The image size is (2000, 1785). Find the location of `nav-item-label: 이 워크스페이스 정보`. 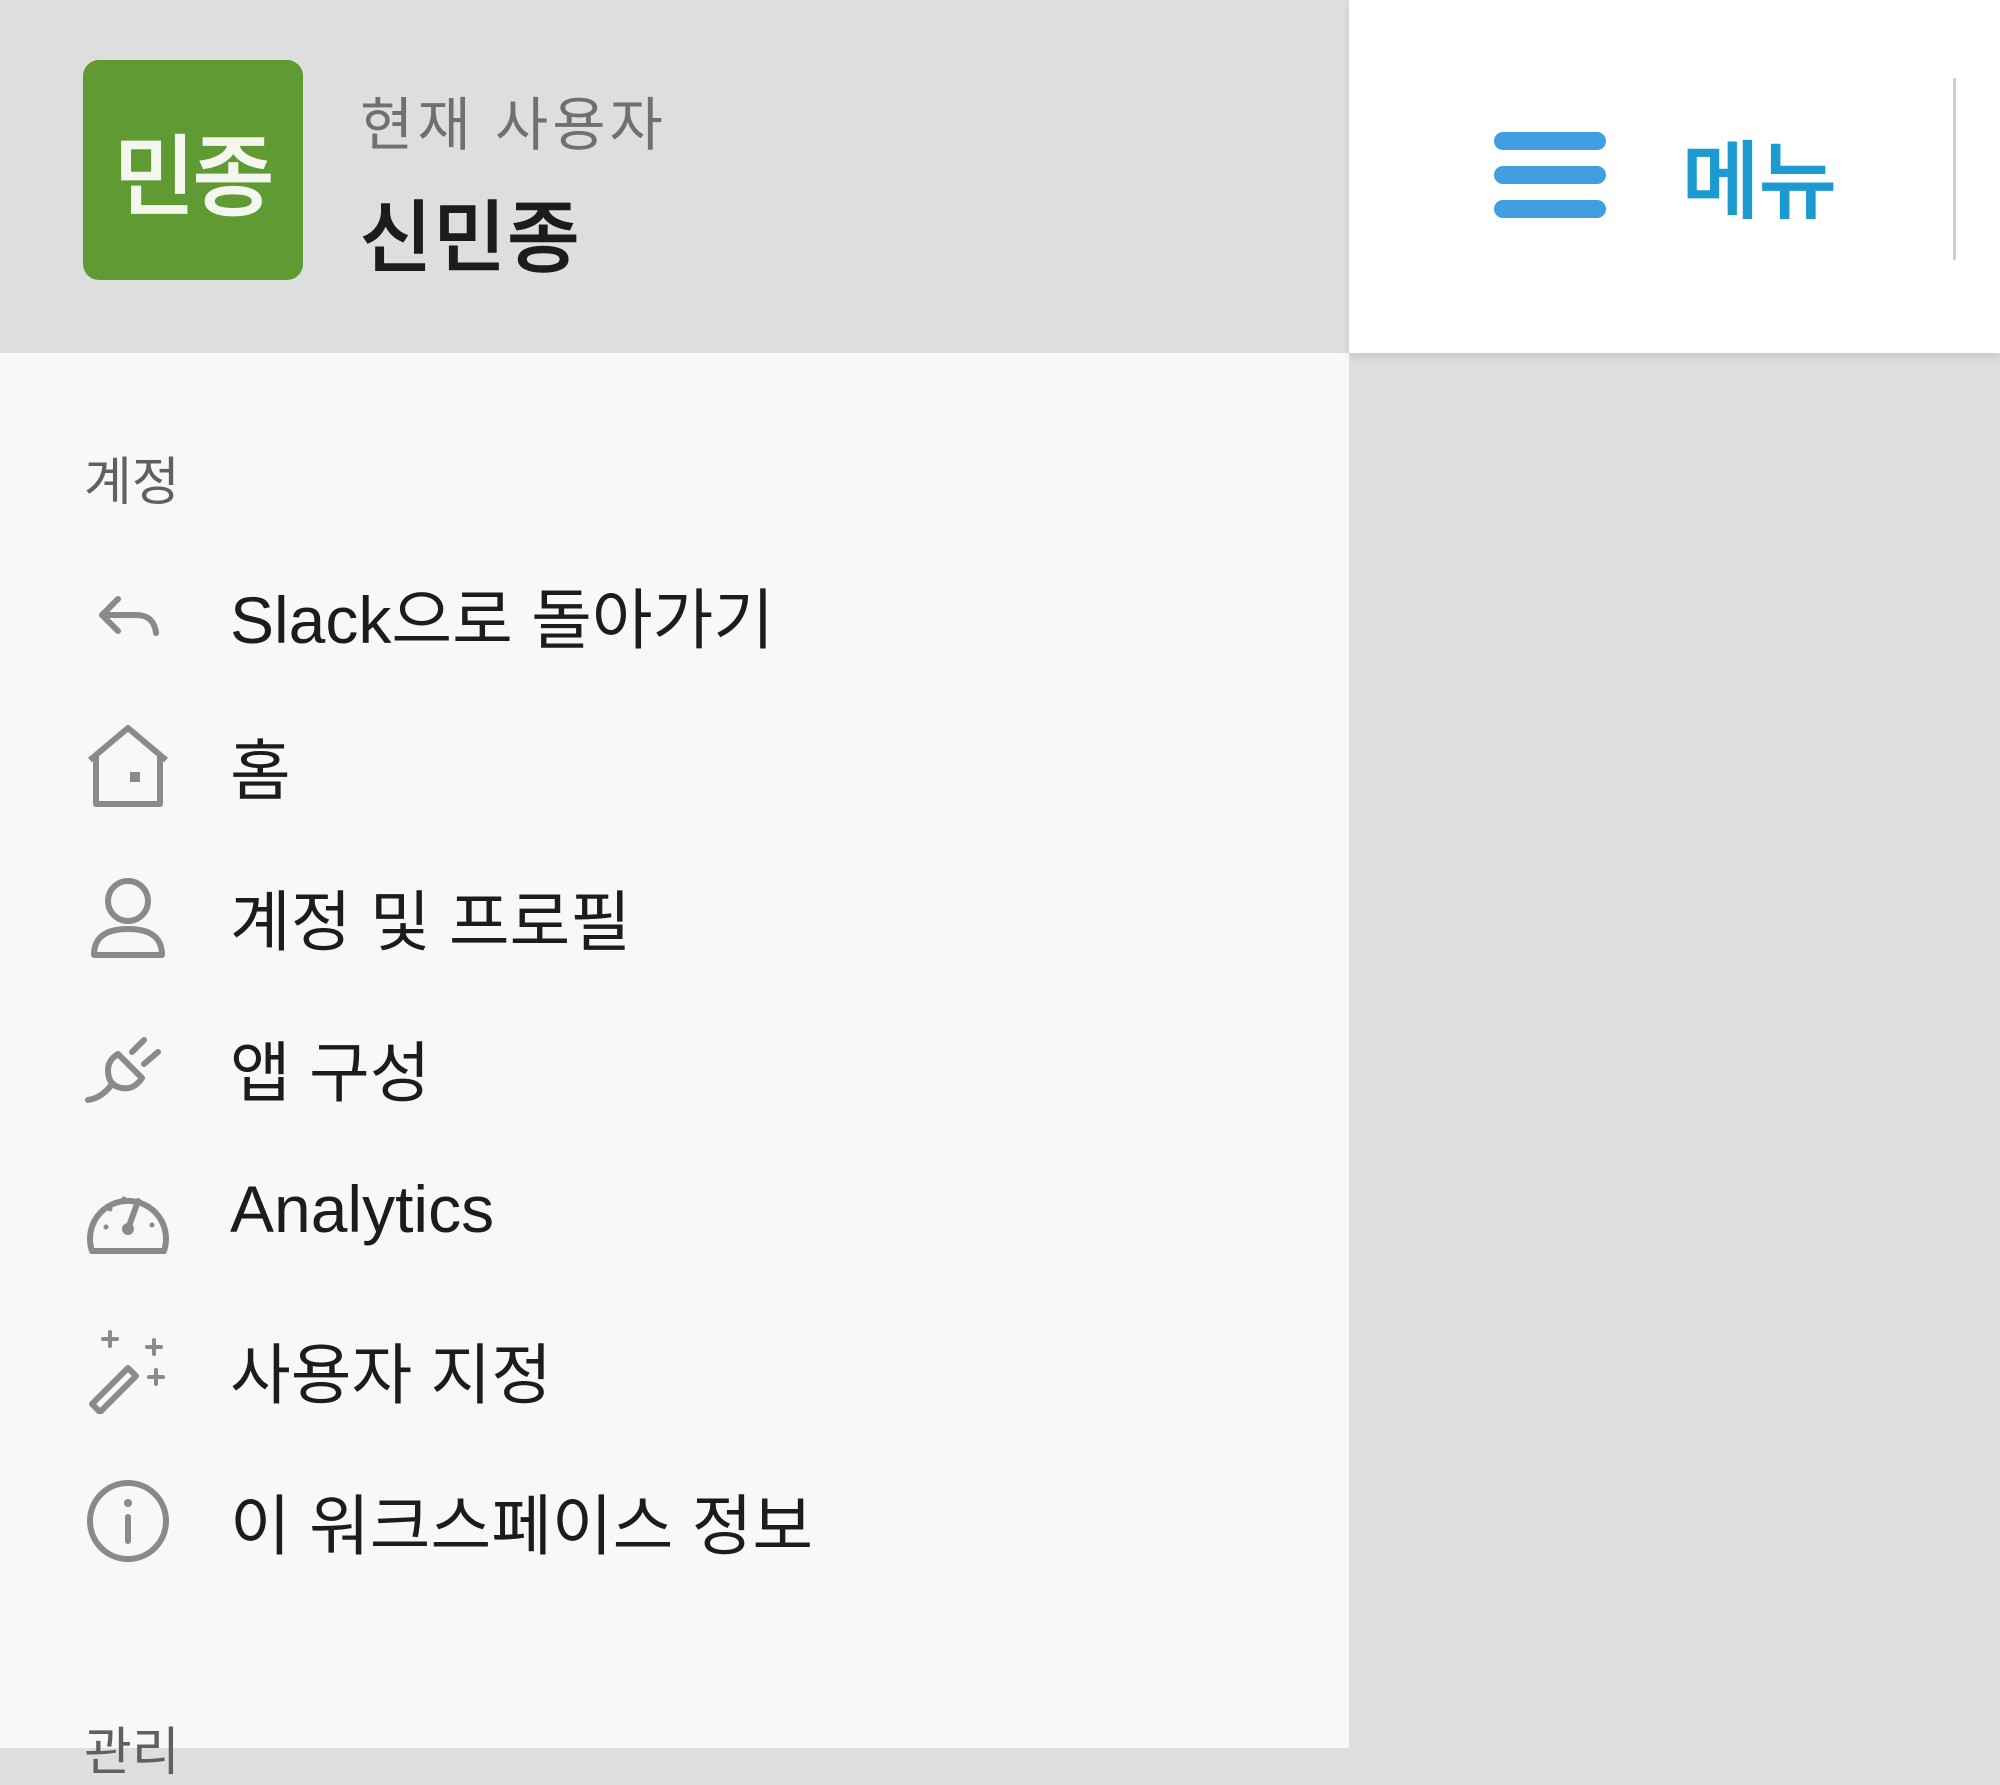

nav-item-label: 이 워크스페이스 정보 is located at coordinates (522, 1526).